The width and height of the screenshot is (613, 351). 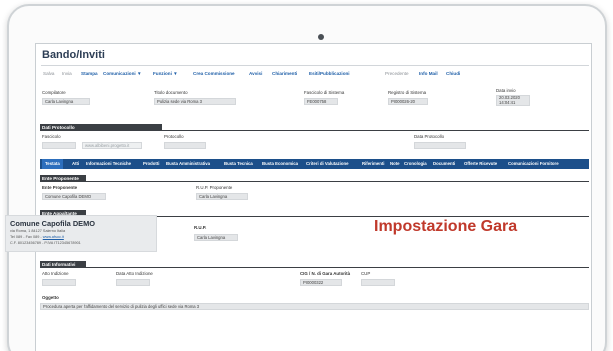 What do you see at coordinates (280, 163) in the screenshot?
I see `tab-busta-economica: Busta Economica` at bounding box center [280, 163].